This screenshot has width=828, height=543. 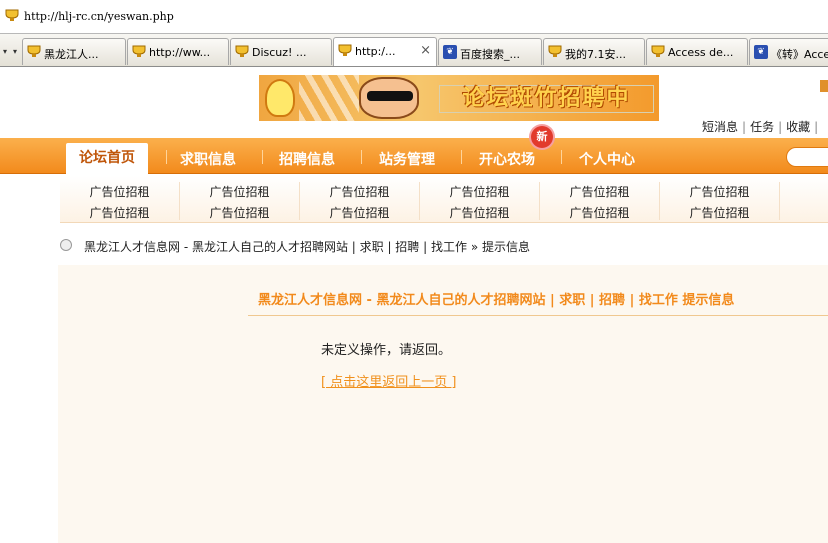 I want to click on top-link-messages: 短消息, so click(x=720, y=127).